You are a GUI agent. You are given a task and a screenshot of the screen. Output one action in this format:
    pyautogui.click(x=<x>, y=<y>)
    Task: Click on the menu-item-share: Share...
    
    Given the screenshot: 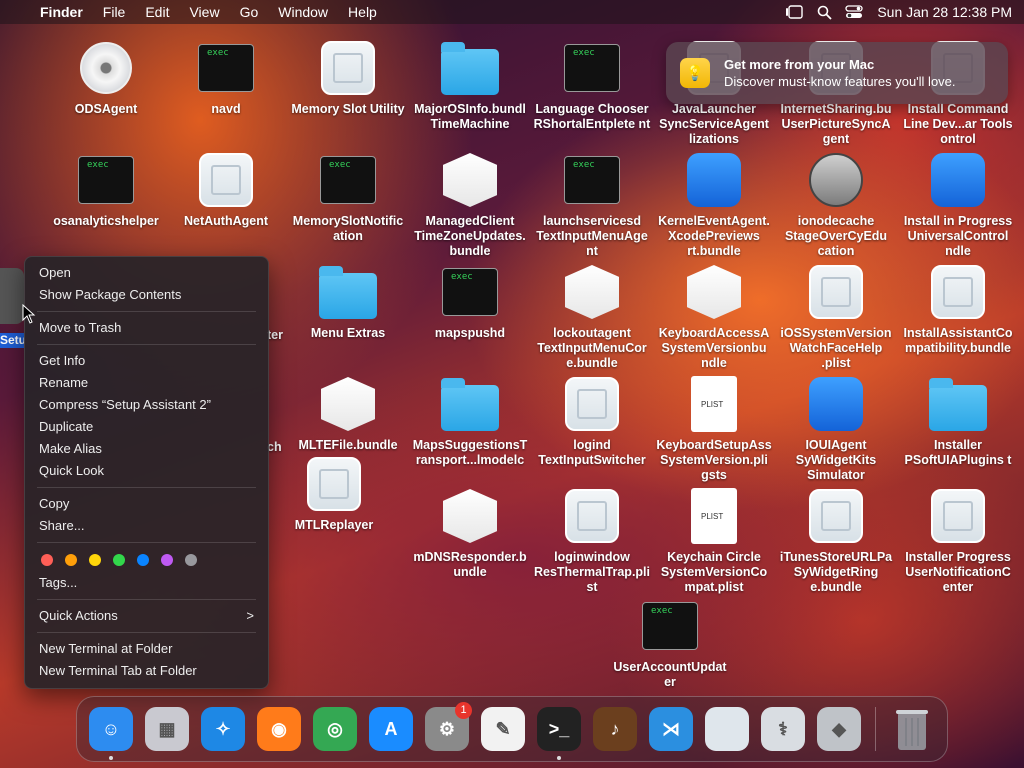 What is the action you would take?
    pyautogui.click(x=146, y=526)
    